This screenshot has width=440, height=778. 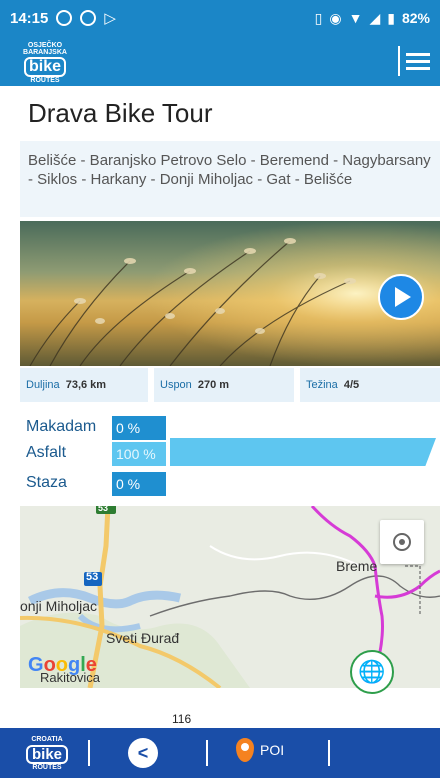 What do you see at coordinates (220, 18) in the screenshot?
I see `status-bar: 14:15 ▷ ▯ ◉ ▼ ◢ ▮ 82%` at bounding box center [220, 18].